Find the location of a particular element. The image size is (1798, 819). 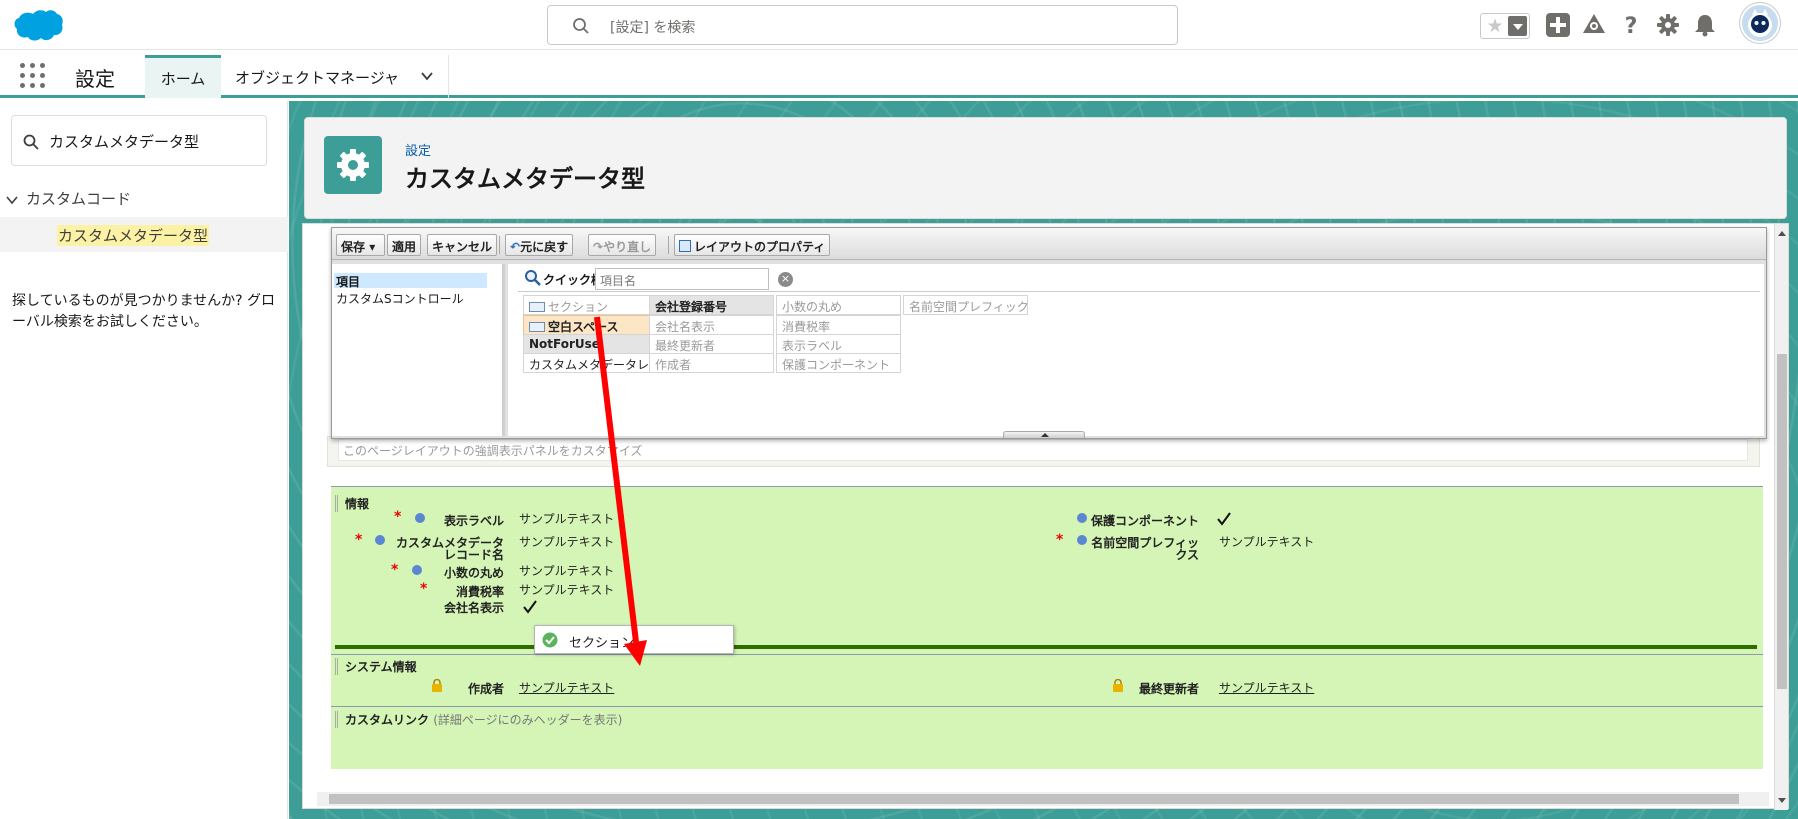

palette-item-created-by: 作成者 is located at coordinates (711, 363).